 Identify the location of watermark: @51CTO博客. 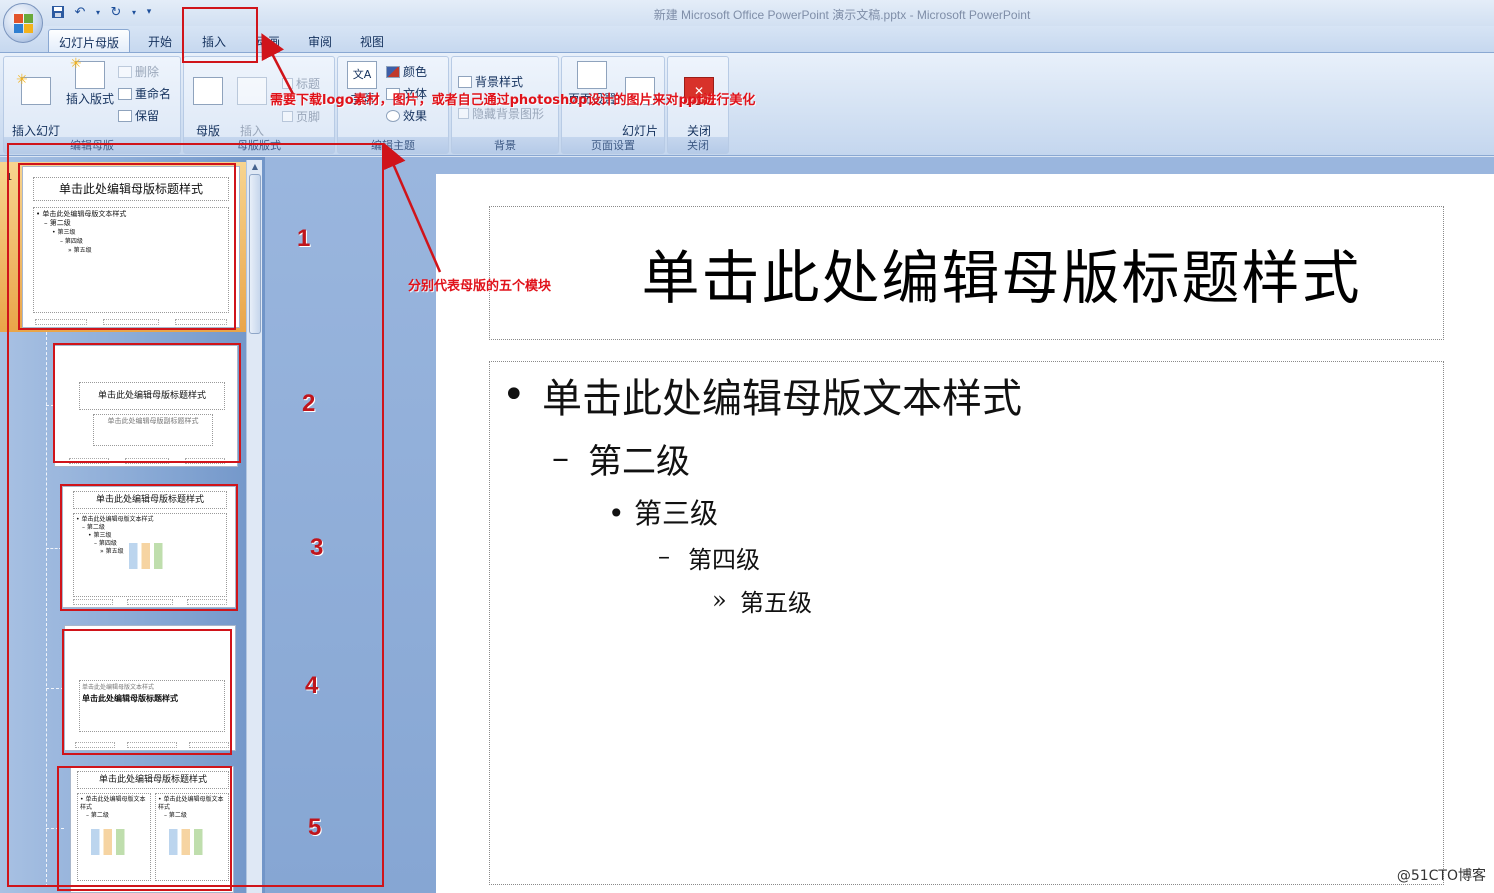
(1441, 876).